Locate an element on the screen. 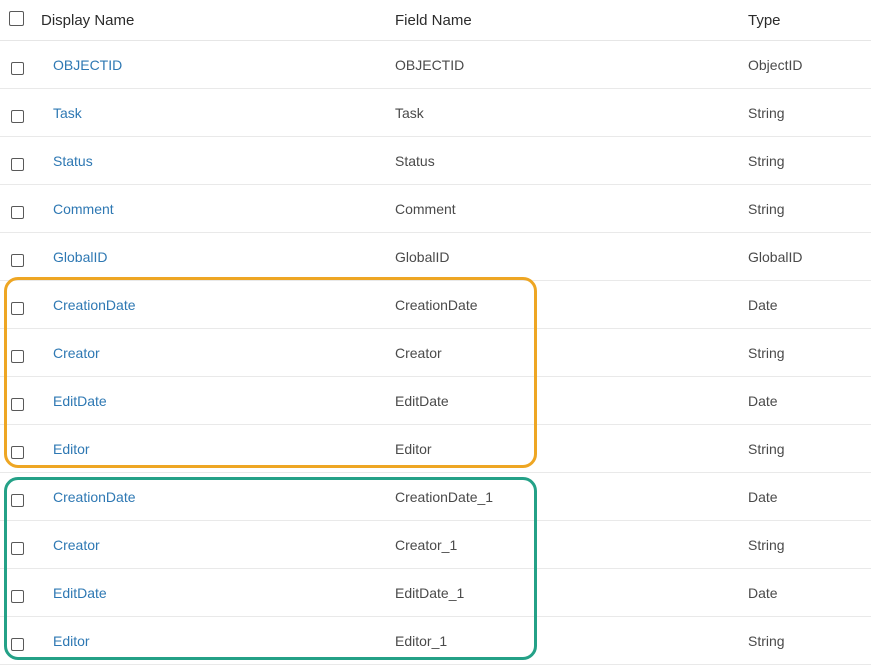  display-name-link: Status is located at coordinates (73, 160).